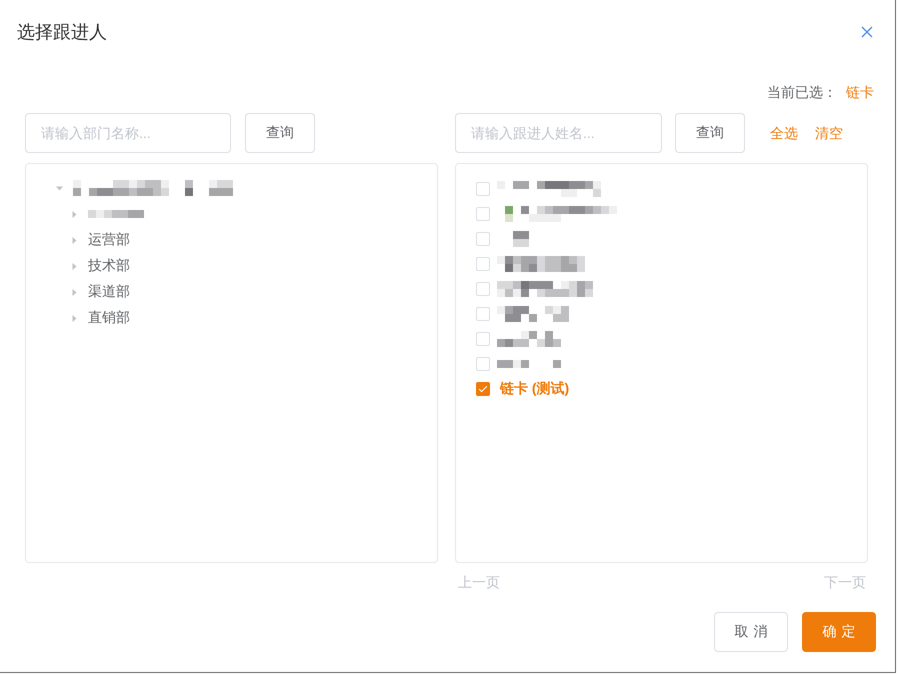 This screenshot has height=674, width=898. Describe the element at coordinates (860, 93) in the screenshot. I see `current-selection-value: 链卡` at that location.